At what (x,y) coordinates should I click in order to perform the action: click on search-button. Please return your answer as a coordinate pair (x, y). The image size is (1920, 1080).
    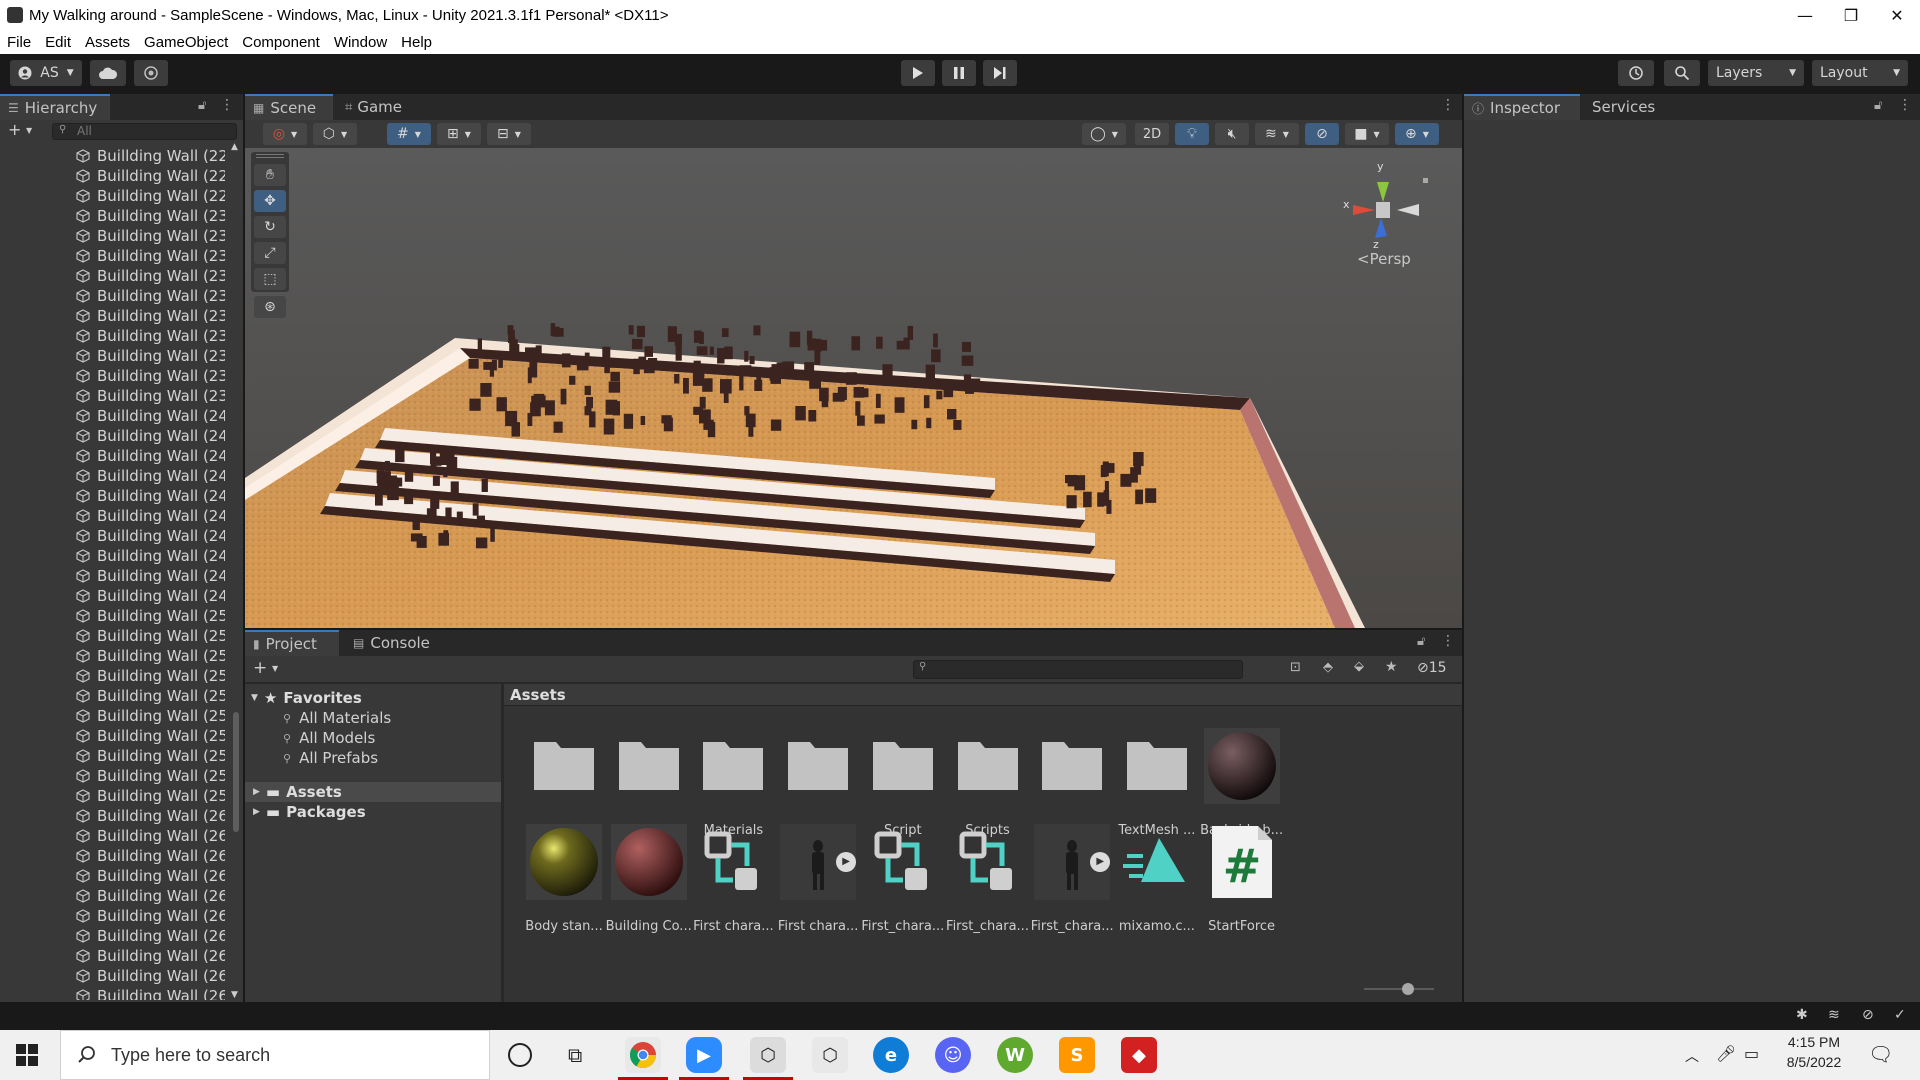
    Looking at the image, I should click on (1682, 73).